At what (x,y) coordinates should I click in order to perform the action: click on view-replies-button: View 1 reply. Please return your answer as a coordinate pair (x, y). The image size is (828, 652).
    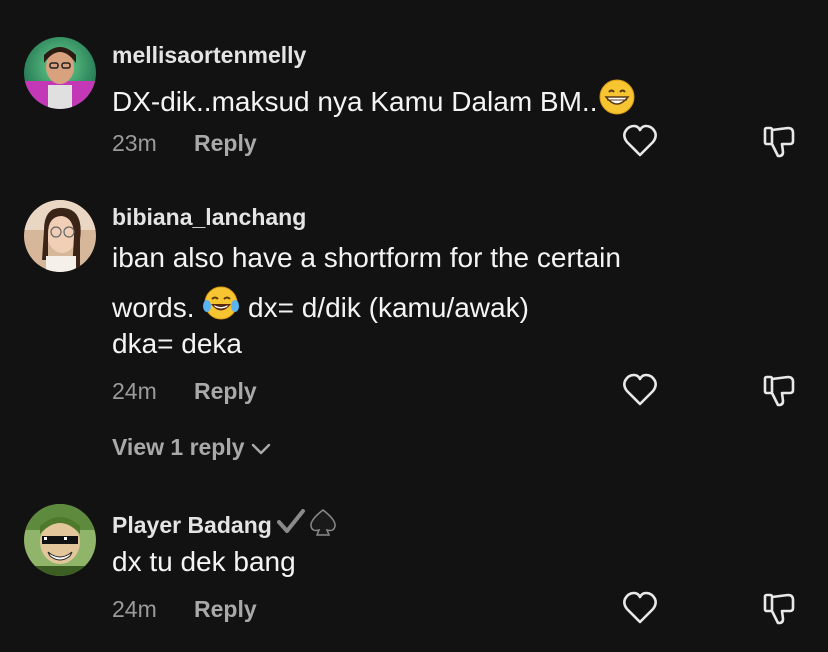
    Looking at the image, I should click on (191, 448).